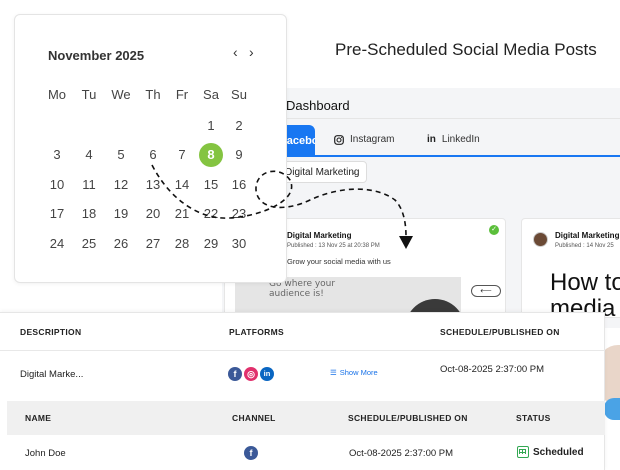 The image size is (620, 470). I want to click on chevron-right-icon: ›, so click(251, 52).